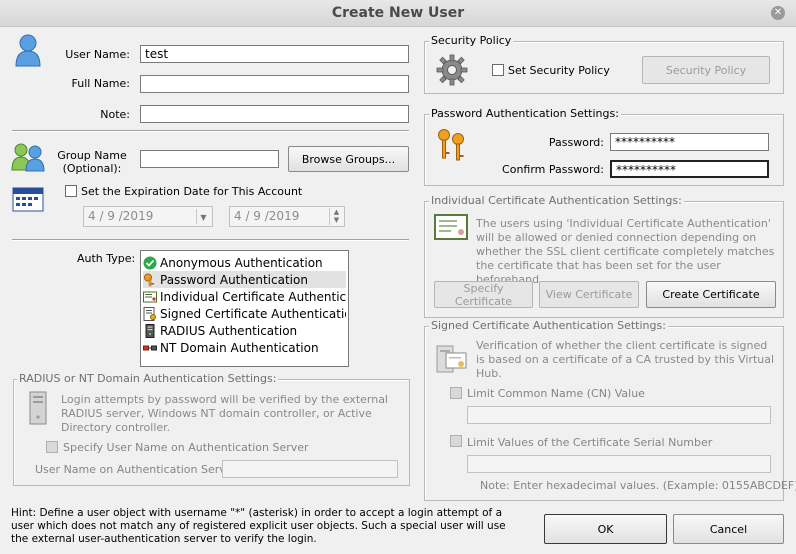 The height and width of the screenshot is (554, 796). I want to click on expiration-time-value: 4 / 9 /2019, so click(267, 216).